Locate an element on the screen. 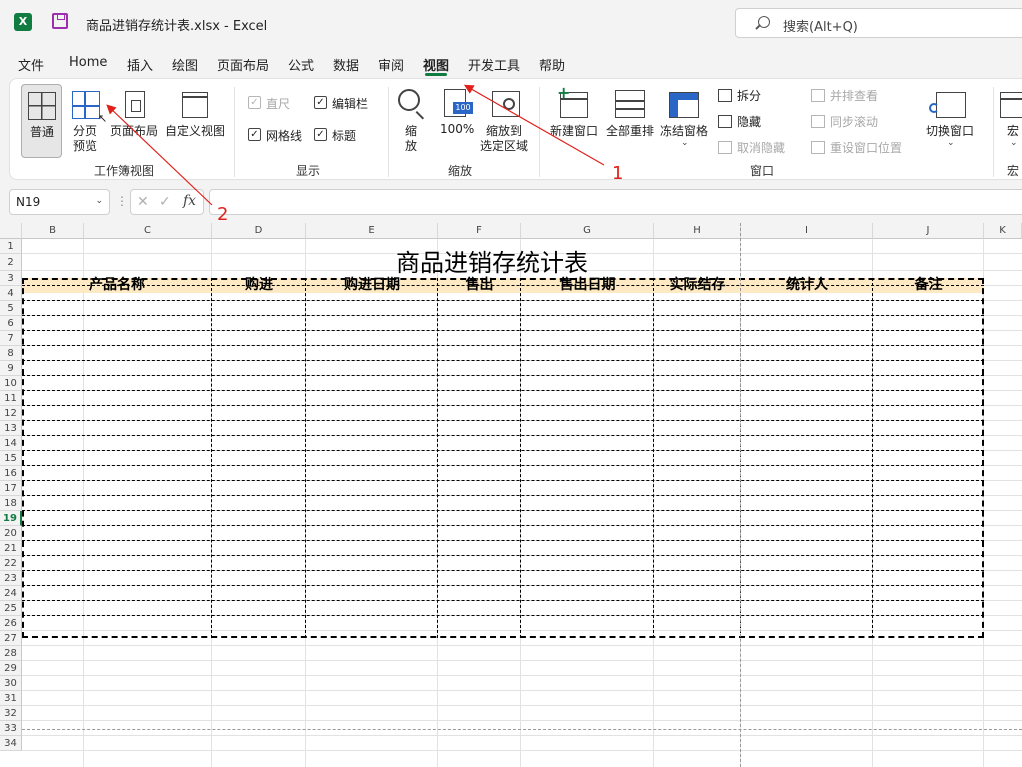  switch-windows-button: 切换窗口 ⌄ is located at coordinates (948, 121).